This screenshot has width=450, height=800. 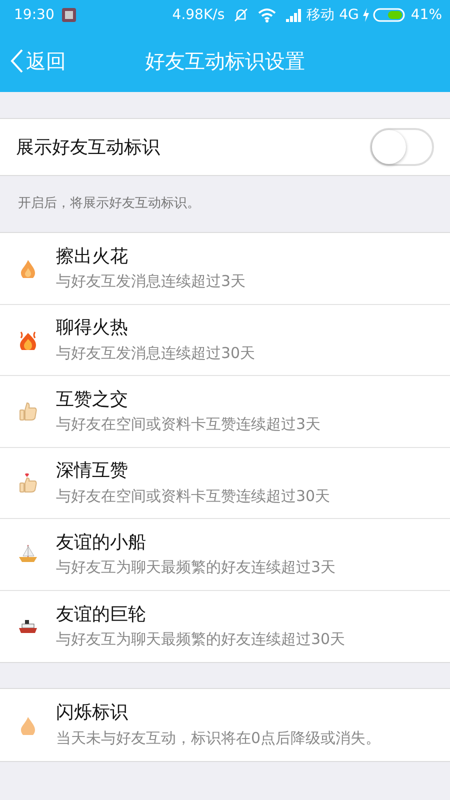 I want to click on wifi-icon, so click(x=266, y=15).